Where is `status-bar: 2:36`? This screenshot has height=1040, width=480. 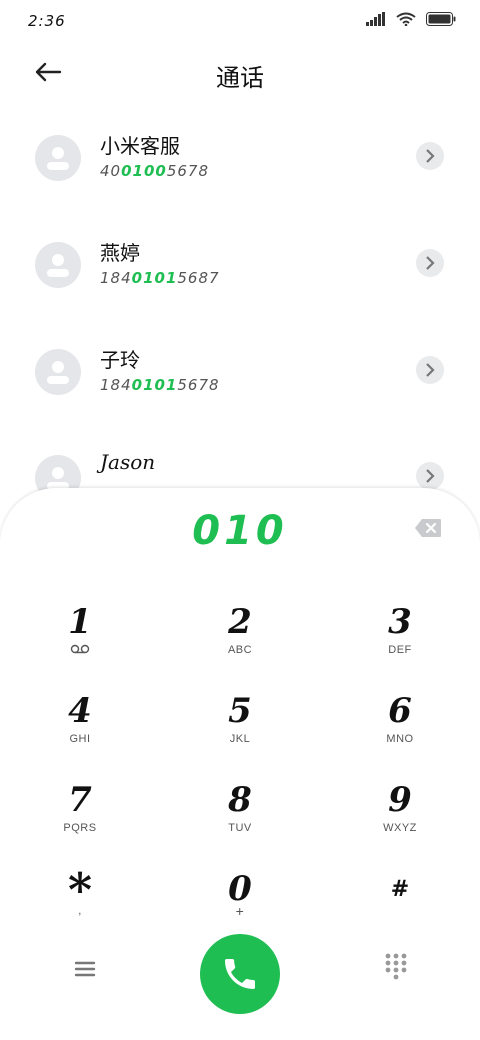 status-bar: 2:36 is located at coordinates (240, 22).